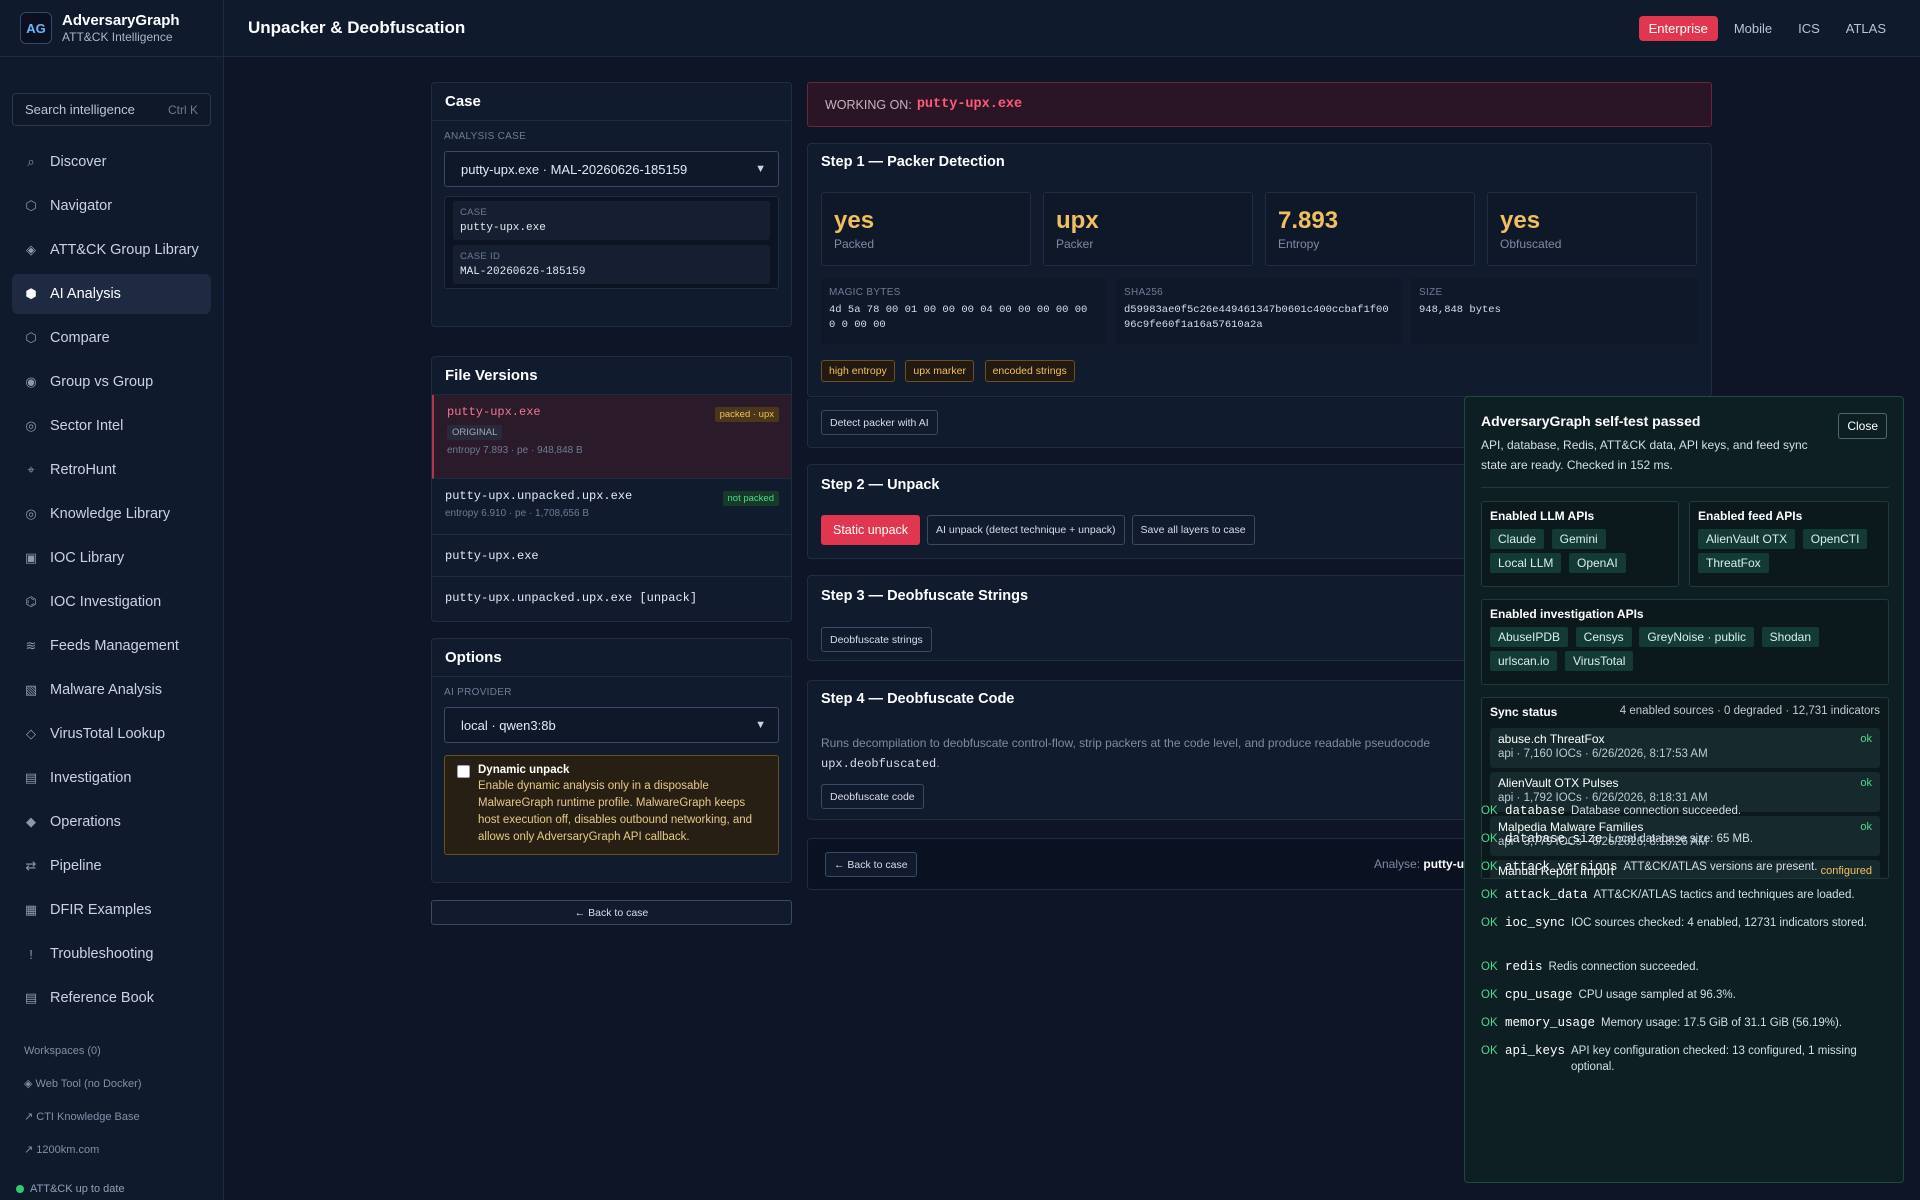 The height and width of the screenshot is (1200, 1920). I want to click on detect-packer-ai-button: Detect packer with AI, so click(879, 422).